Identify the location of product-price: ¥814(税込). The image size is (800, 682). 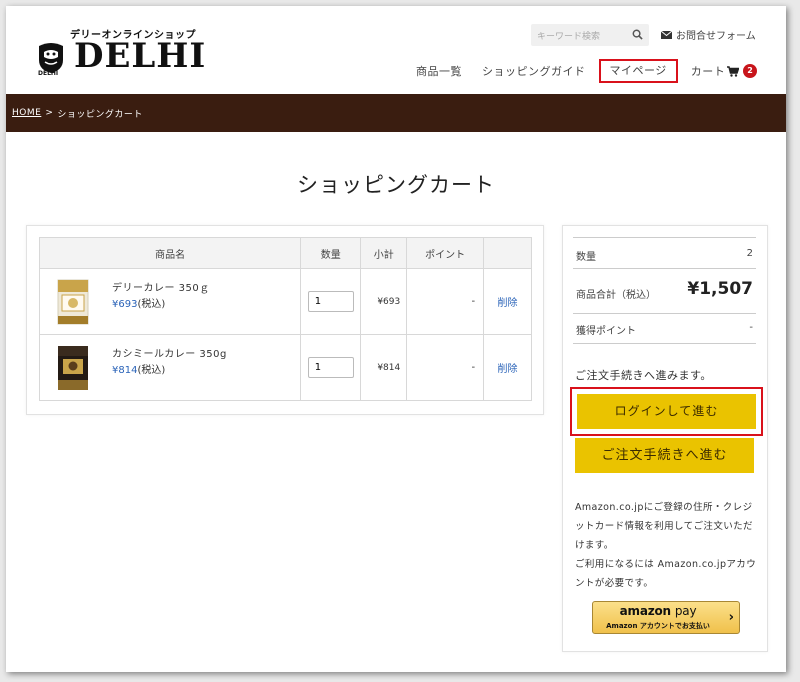
(138, 368).